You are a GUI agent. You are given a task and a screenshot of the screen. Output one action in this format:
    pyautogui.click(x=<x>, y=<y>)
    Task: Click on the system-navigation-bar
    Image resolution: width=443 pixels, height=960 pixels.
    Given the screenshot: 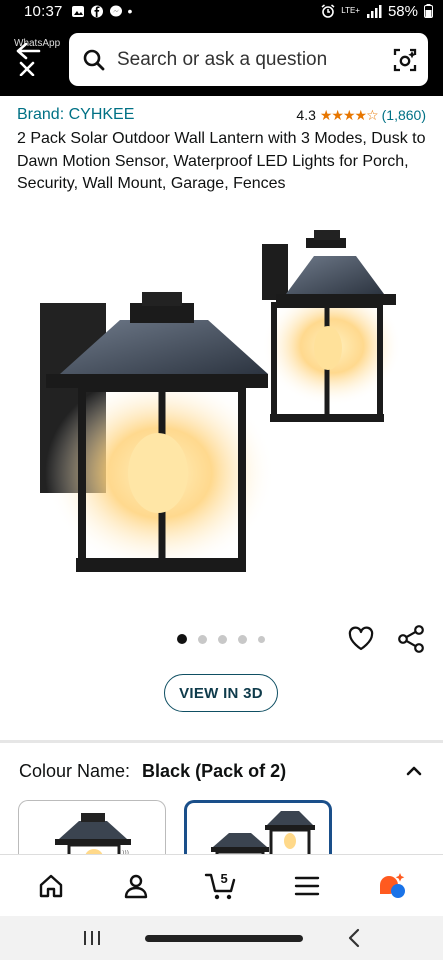 What is the action you would take?
    pyautogui.click(x=221, y=938)
    